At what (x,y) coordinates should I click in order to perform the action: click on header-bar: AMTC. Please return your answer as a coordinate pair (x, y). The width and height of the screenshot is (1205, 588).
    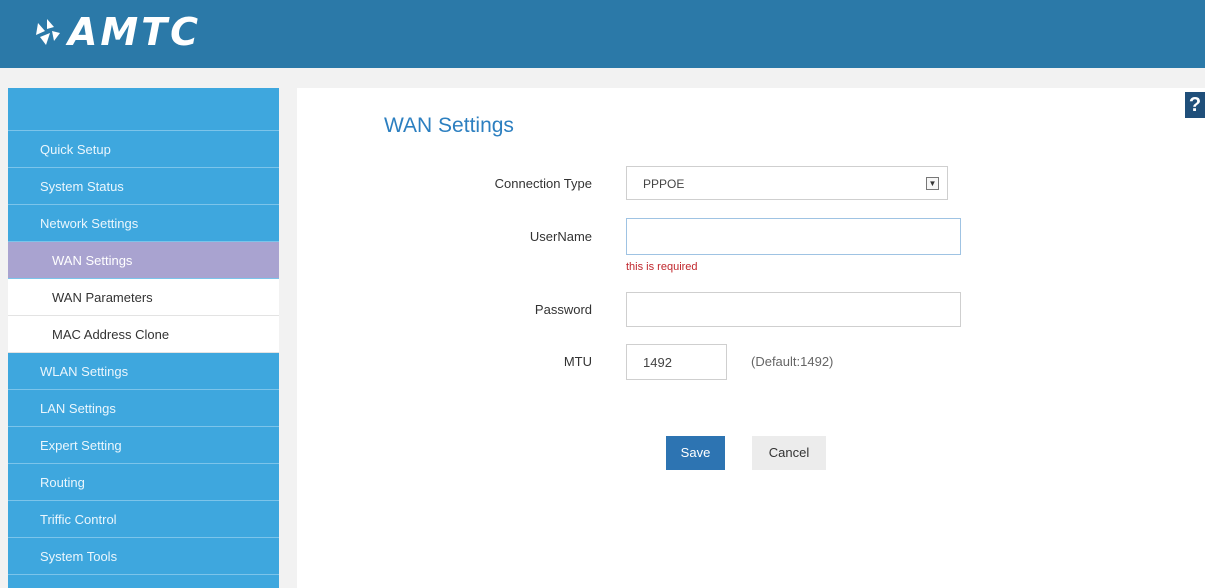
    Looking at the image, I should click on (602, 34).